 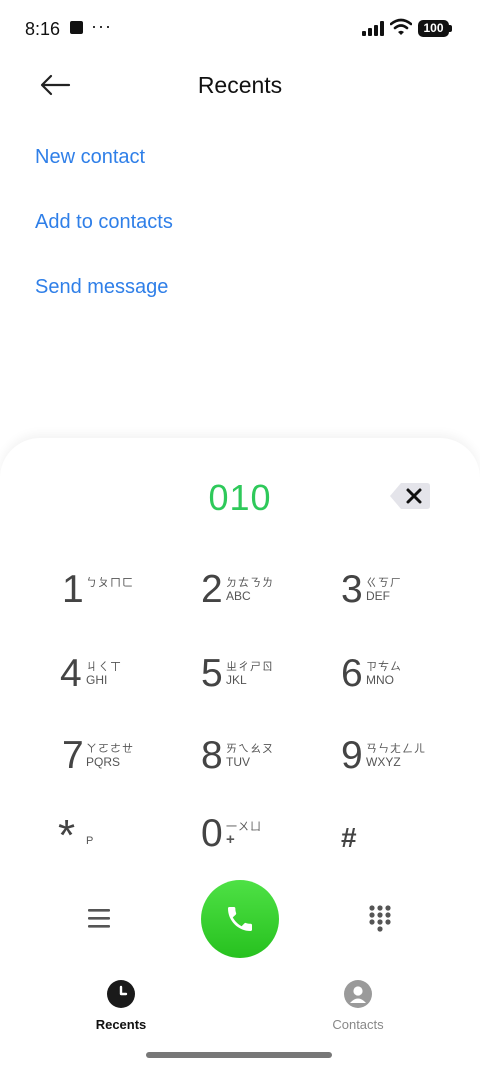 I want to click on key-6: 6 ㄗㄘㄙ MNO, so click(x=410, y=689).